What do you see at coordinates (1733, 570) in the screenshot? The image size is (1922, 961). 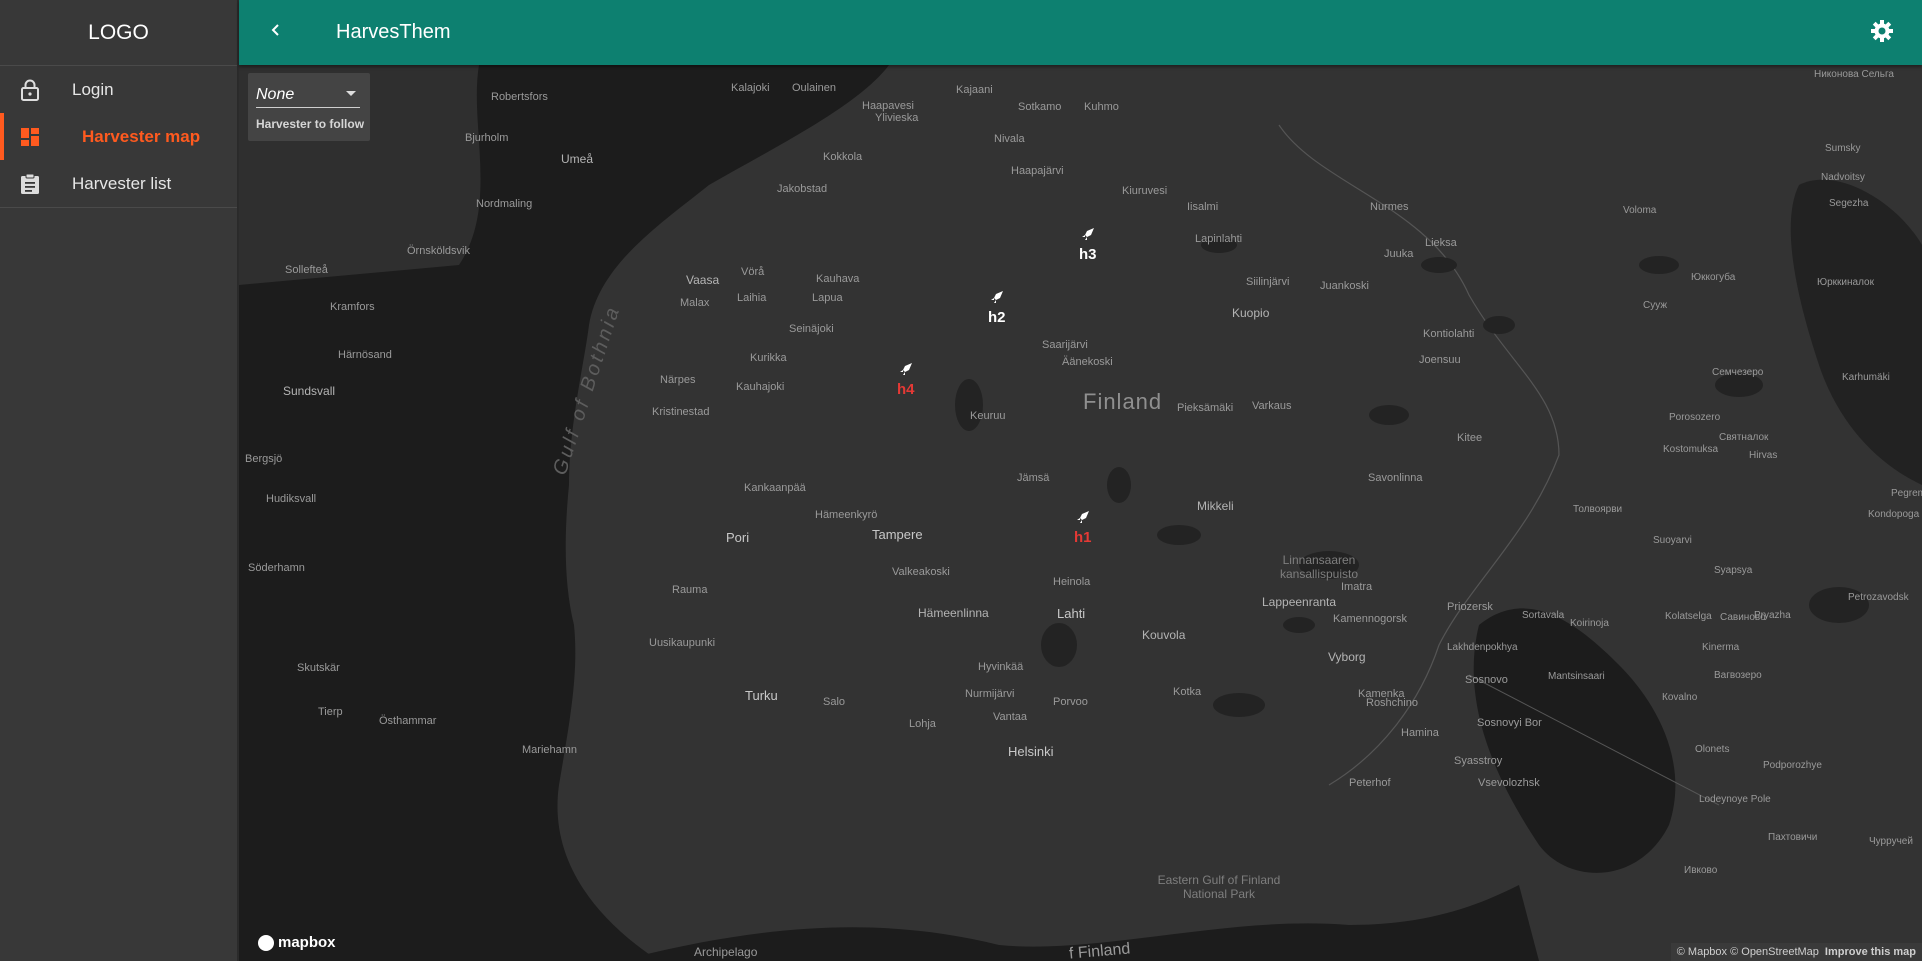 I see `city-label: Syapsya` at bounding box center [1733, 570].